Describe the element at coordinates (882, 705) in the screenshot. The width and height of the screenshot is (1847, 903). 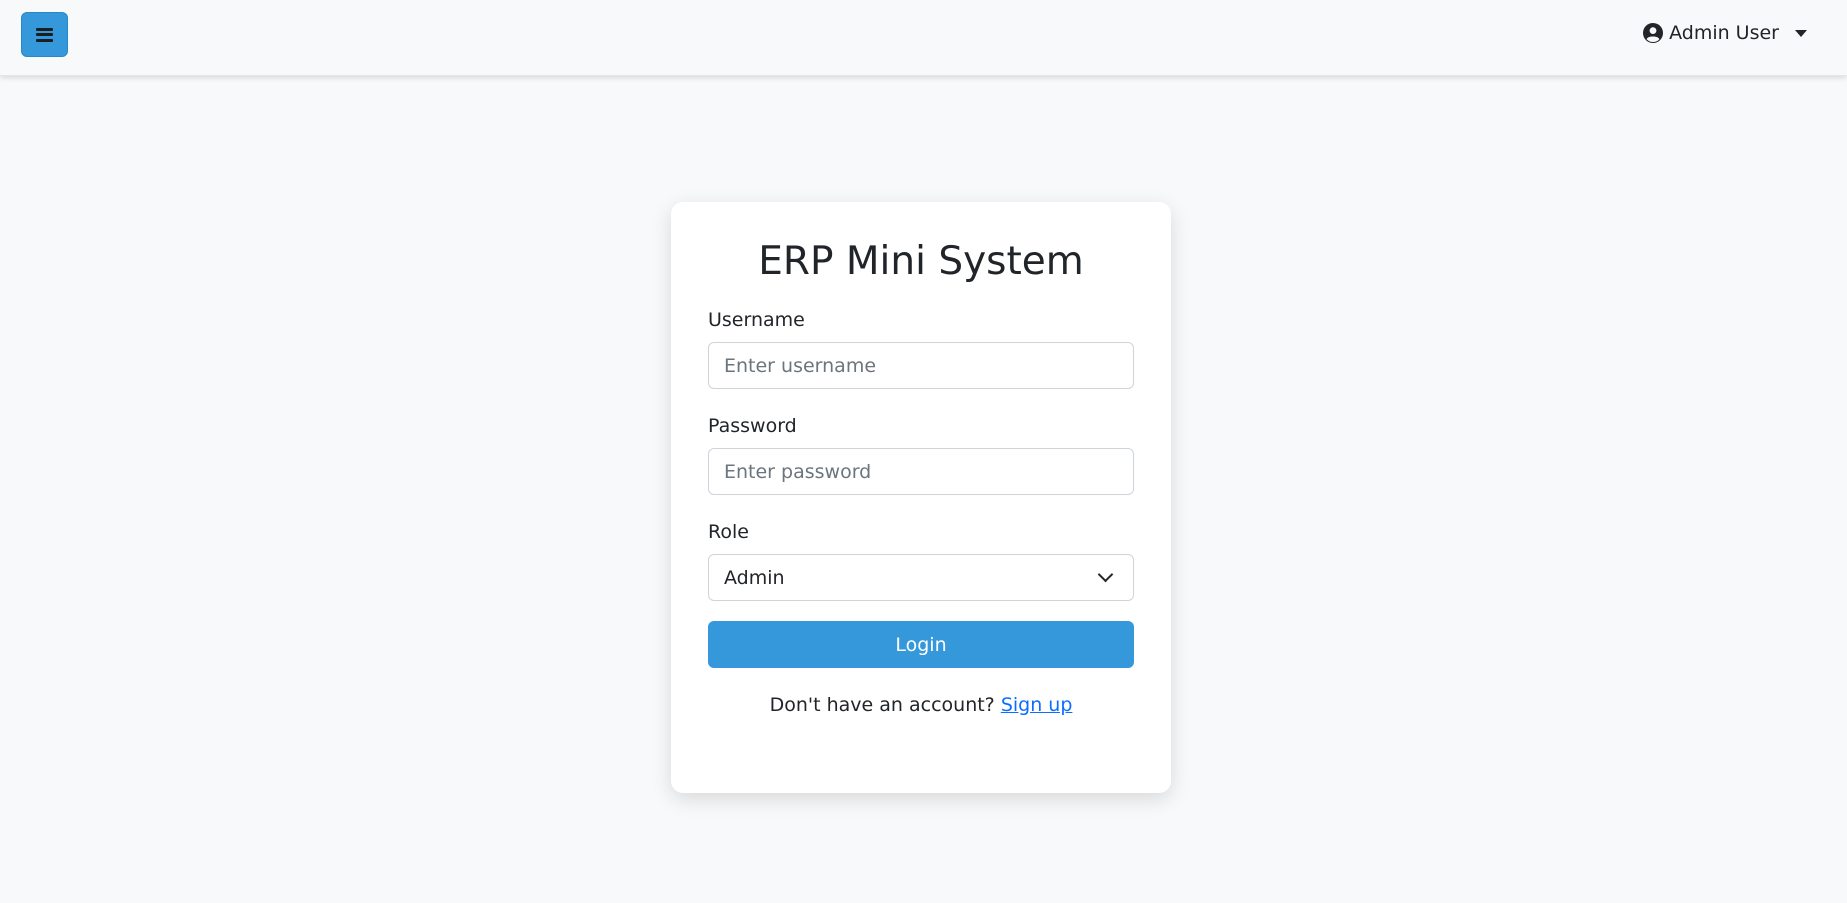
I see `signup-prompt-text: Don't have an account?` at that location.